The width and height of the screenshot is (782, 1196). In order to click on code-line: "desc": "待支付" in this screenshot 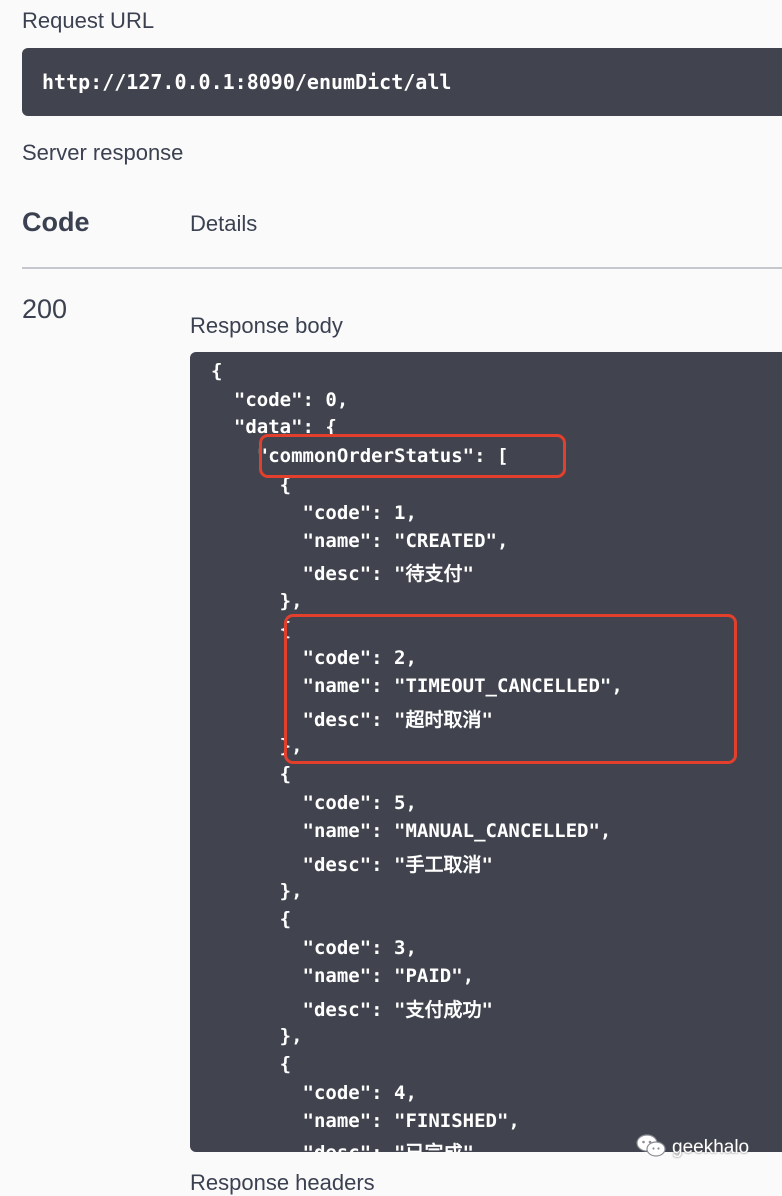, I will do `click(342, 574)`.